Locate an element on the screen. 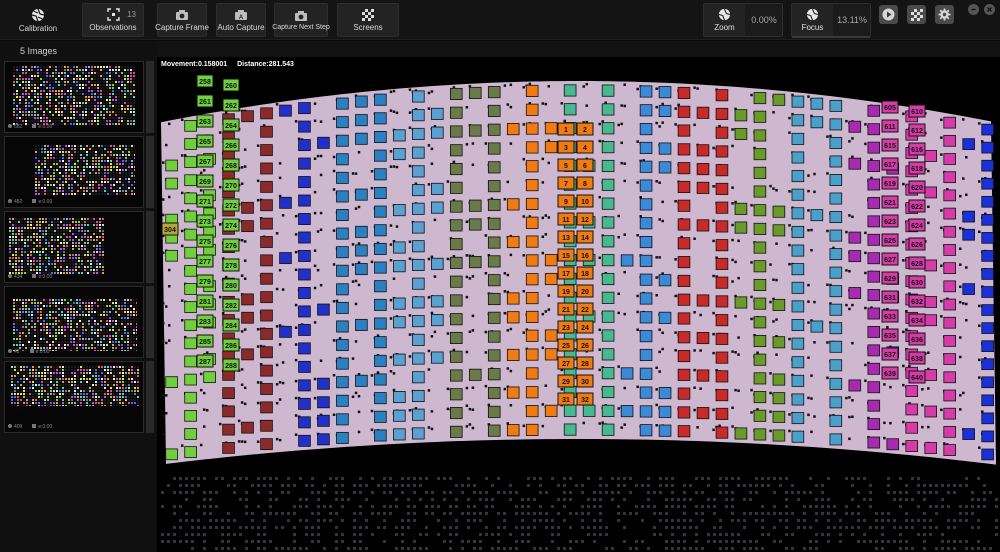  calibration-marker-label: 626 is located at coordinates (917, 245).